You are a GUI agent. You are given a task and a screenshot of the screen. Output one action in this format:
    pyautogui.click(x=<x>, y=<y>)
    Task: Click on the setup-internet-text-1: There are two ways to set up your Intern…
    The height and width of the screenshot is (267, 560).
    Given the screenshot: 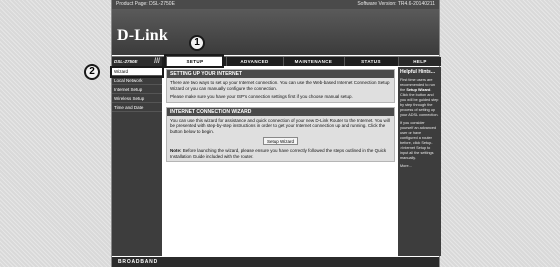 What is the action you would take?
    pyautogui.click(x=280, y=85)
    